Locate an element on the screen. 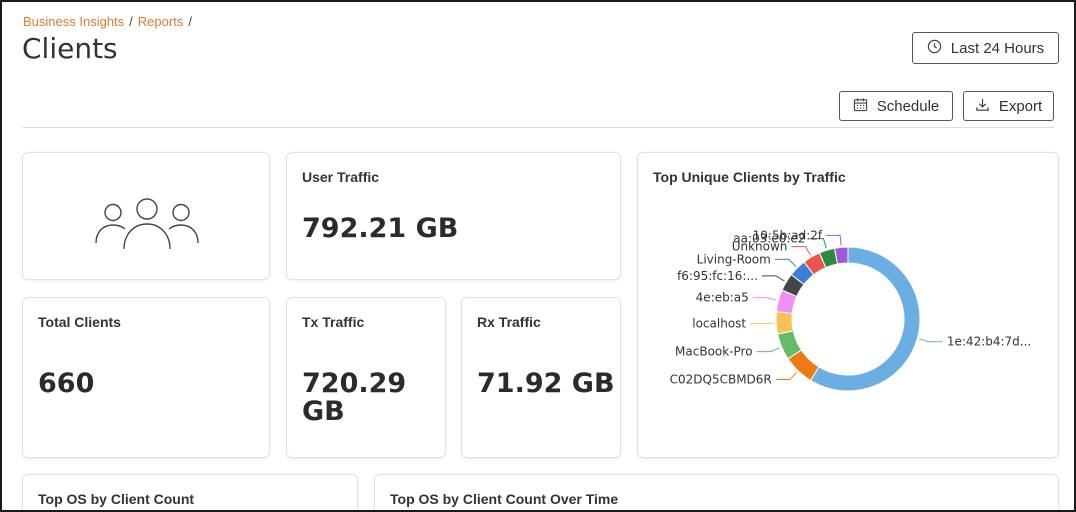 This screenshot has height=512, width=1076. rx-traffic-card: Rx Traffic 71.92 GB is located at coordinates (541, 377).